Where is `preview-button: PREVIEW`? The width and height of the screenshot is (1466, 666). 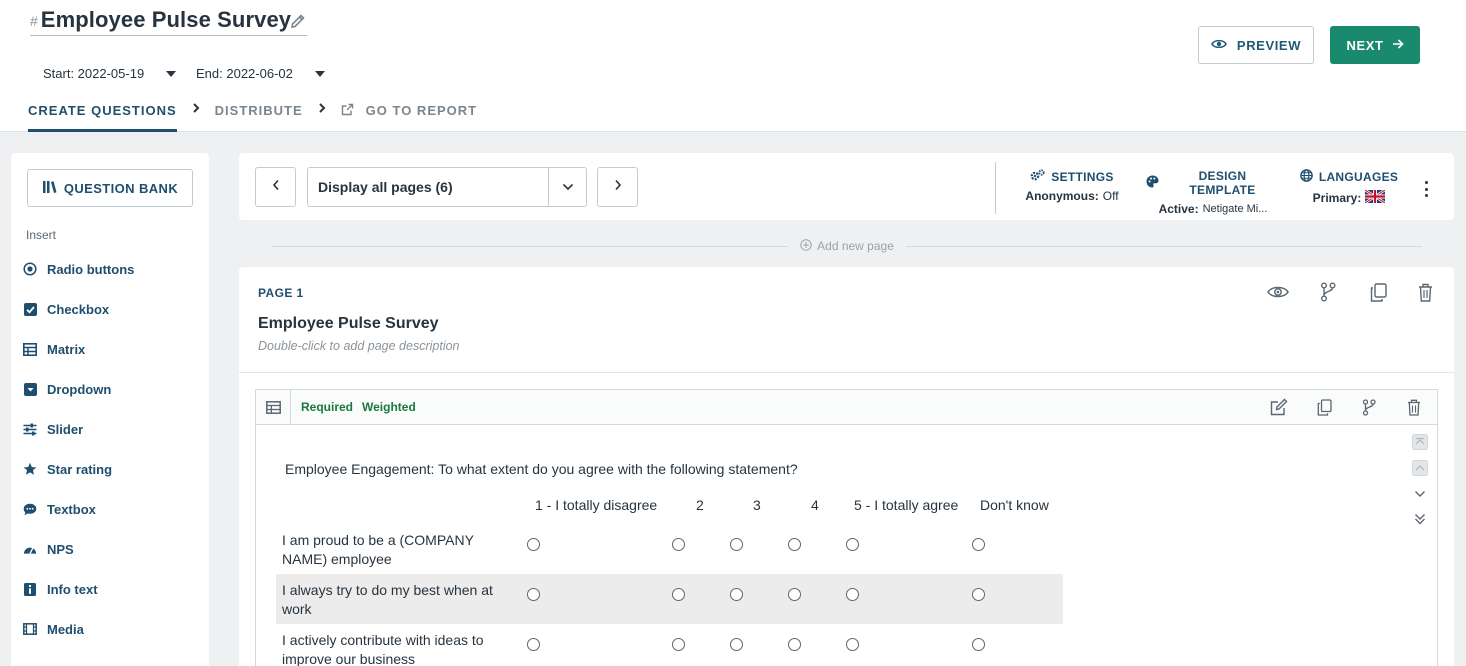 preview-button: PREVIEW is located at coordinates (1256, 45).